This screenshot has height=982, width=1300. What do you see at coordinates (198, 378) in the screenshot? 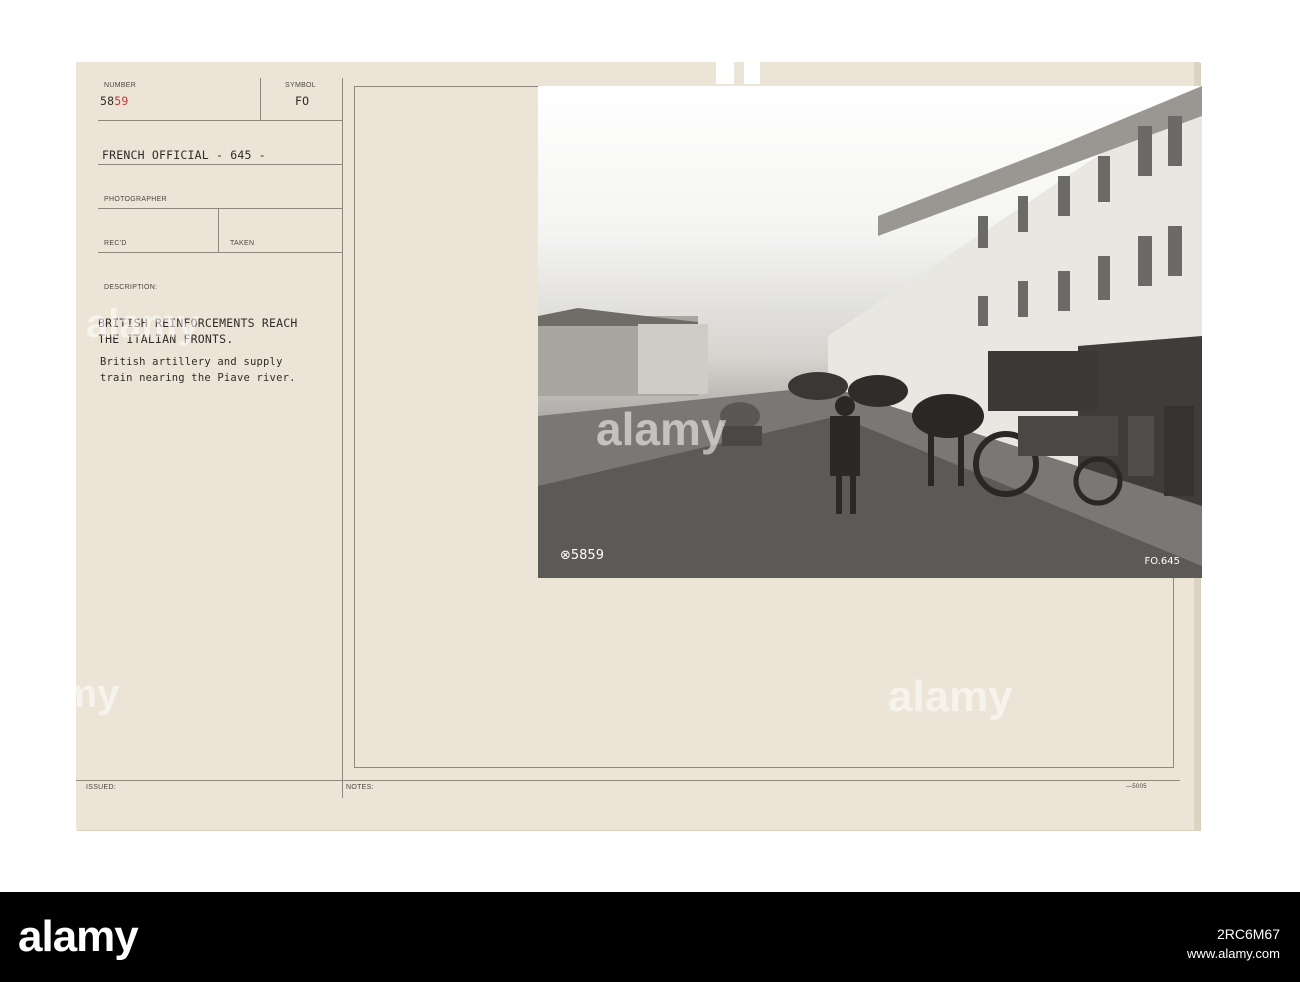
I see `description-line-2: train nearing the Piave river.` at bounding box center [198, 378].